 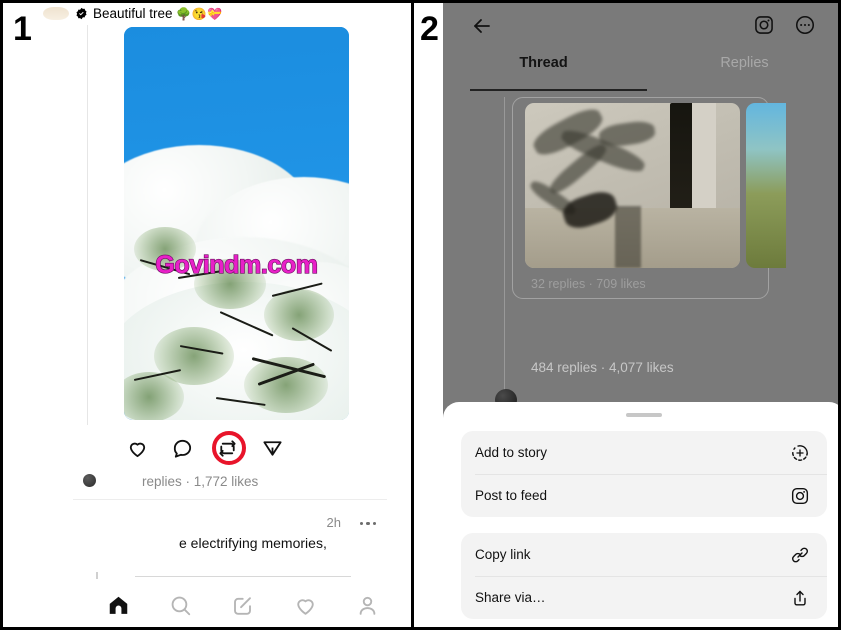 I want to click on comment-timestamp: 2h, so click(x=333, y=522).